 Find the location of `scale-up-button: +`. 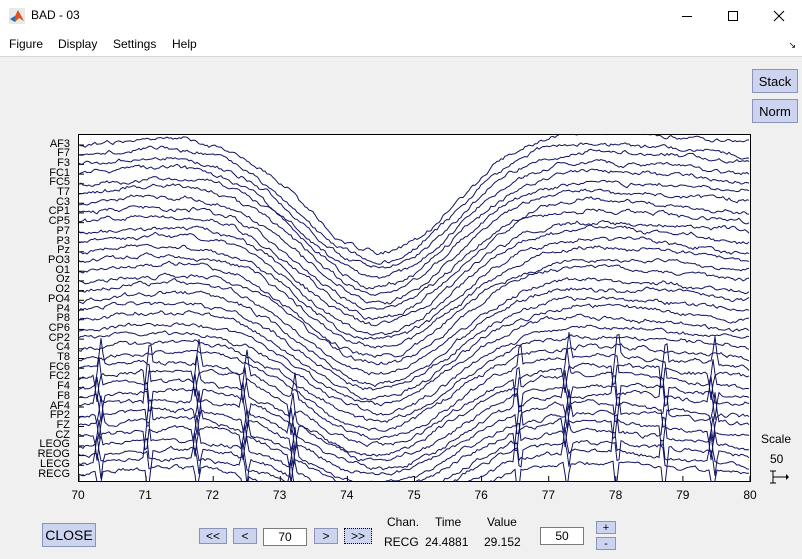

scale-up-button: + is located at coordinates (606, 527).